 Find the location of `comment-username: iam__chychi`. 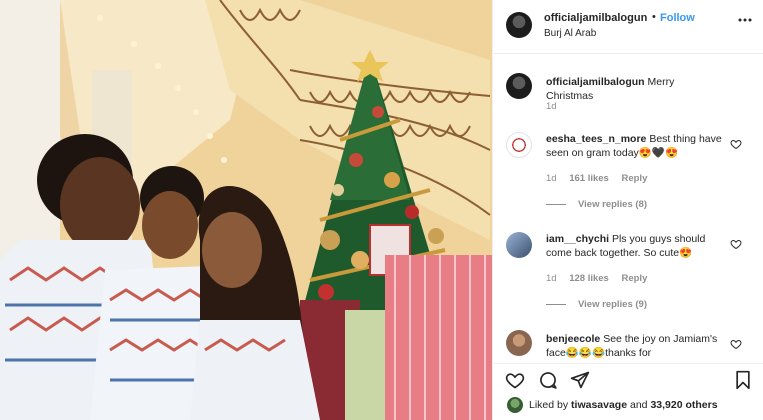

comment-username: iam__chychi is located at coordinates (577, 239).